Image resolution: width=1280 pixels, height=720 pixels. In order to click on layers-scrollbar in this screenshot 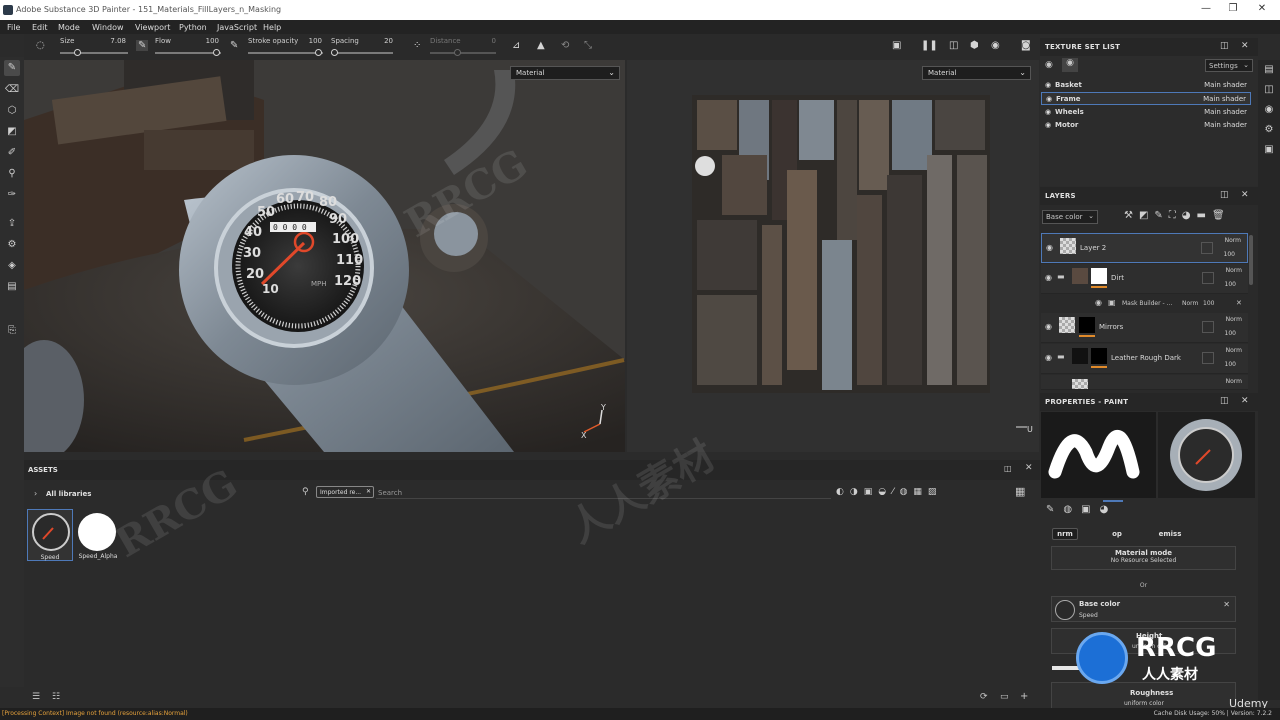, I will do `click(1251, 260)`.